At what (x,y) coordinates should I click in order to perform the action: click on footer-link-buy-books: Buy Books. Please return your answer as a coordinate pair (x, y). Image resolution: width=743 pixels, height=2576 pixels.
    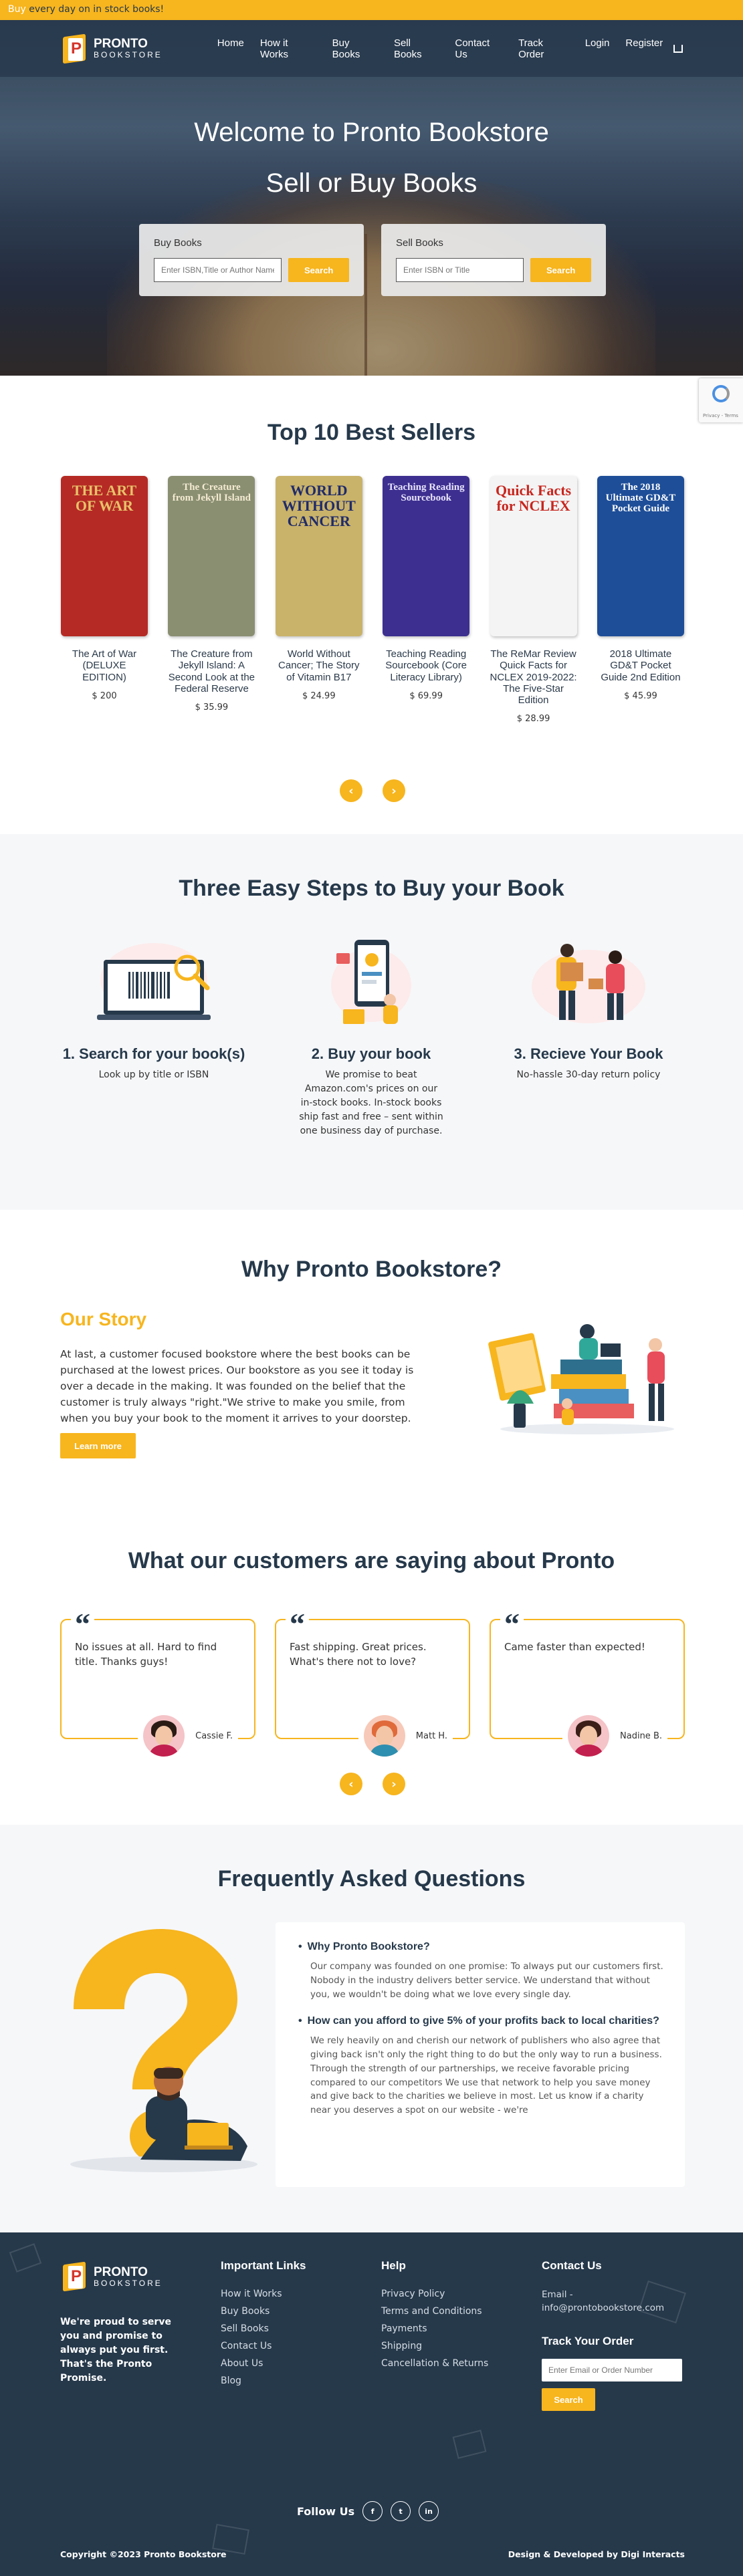
    Looking at the image, I should click on (264, 2311).